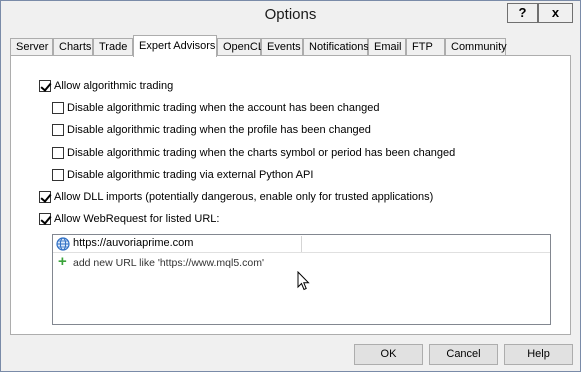  I want to click on tab-notifications: Notifications, so click(336, 47).